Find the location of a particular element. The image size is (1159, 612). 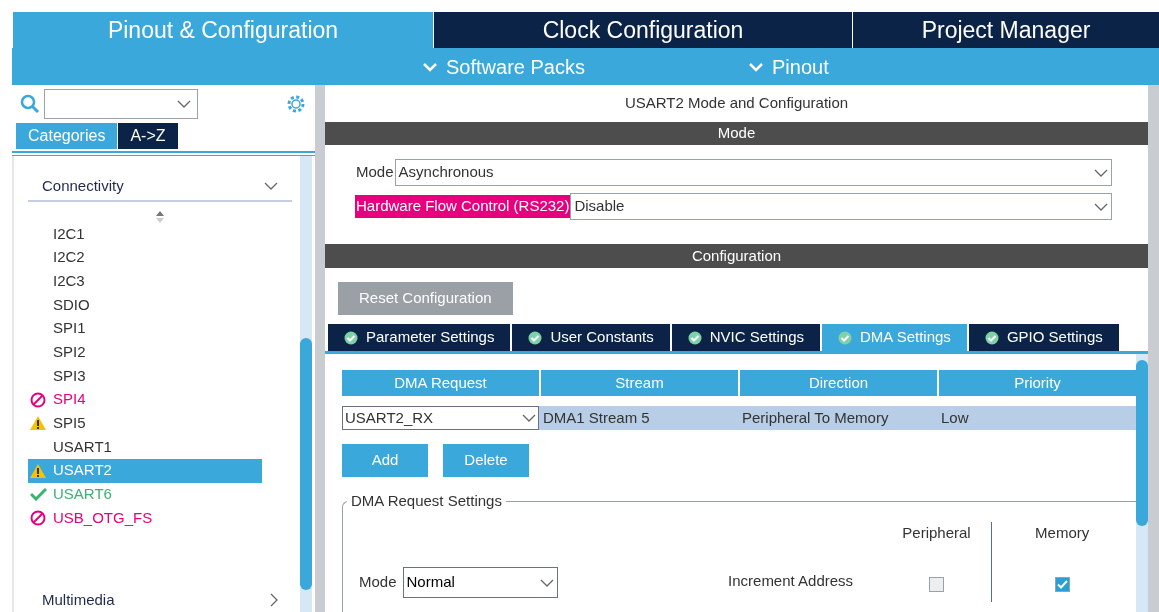

sidebar-item: USART1 is located at coordinates (145, 447).